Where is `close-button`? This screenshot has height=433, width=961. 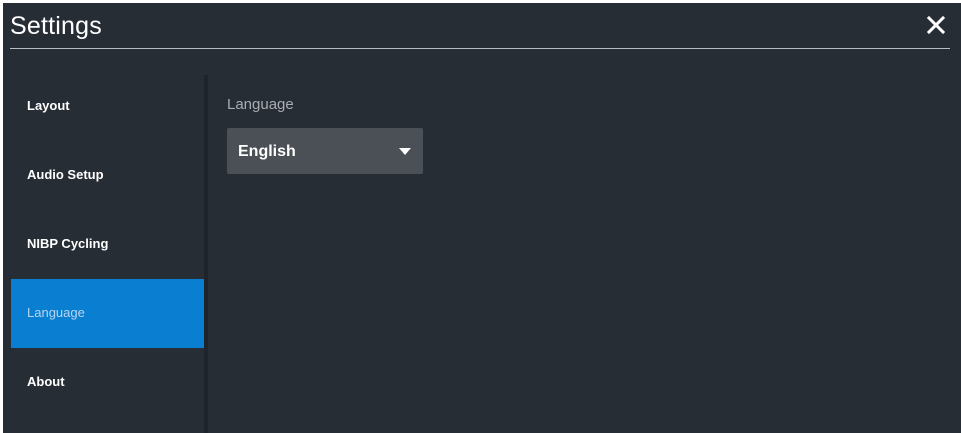 close-button is located at coordinates (936, 25).